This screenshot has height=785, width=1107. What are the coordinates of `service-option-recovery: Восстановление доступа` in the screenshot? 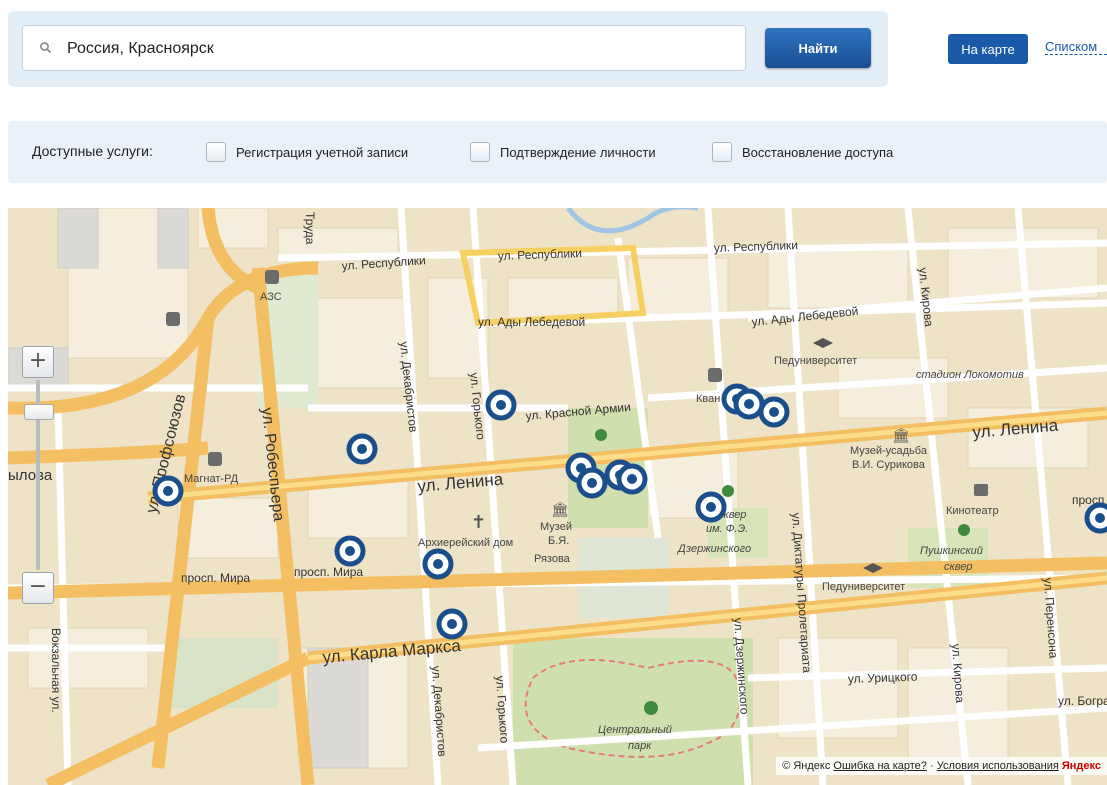 It's located at (802, 152).